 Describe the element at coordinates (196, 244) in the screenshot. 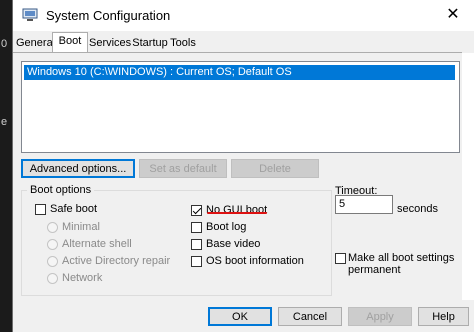

I see `base-video-checkbox` at that location.